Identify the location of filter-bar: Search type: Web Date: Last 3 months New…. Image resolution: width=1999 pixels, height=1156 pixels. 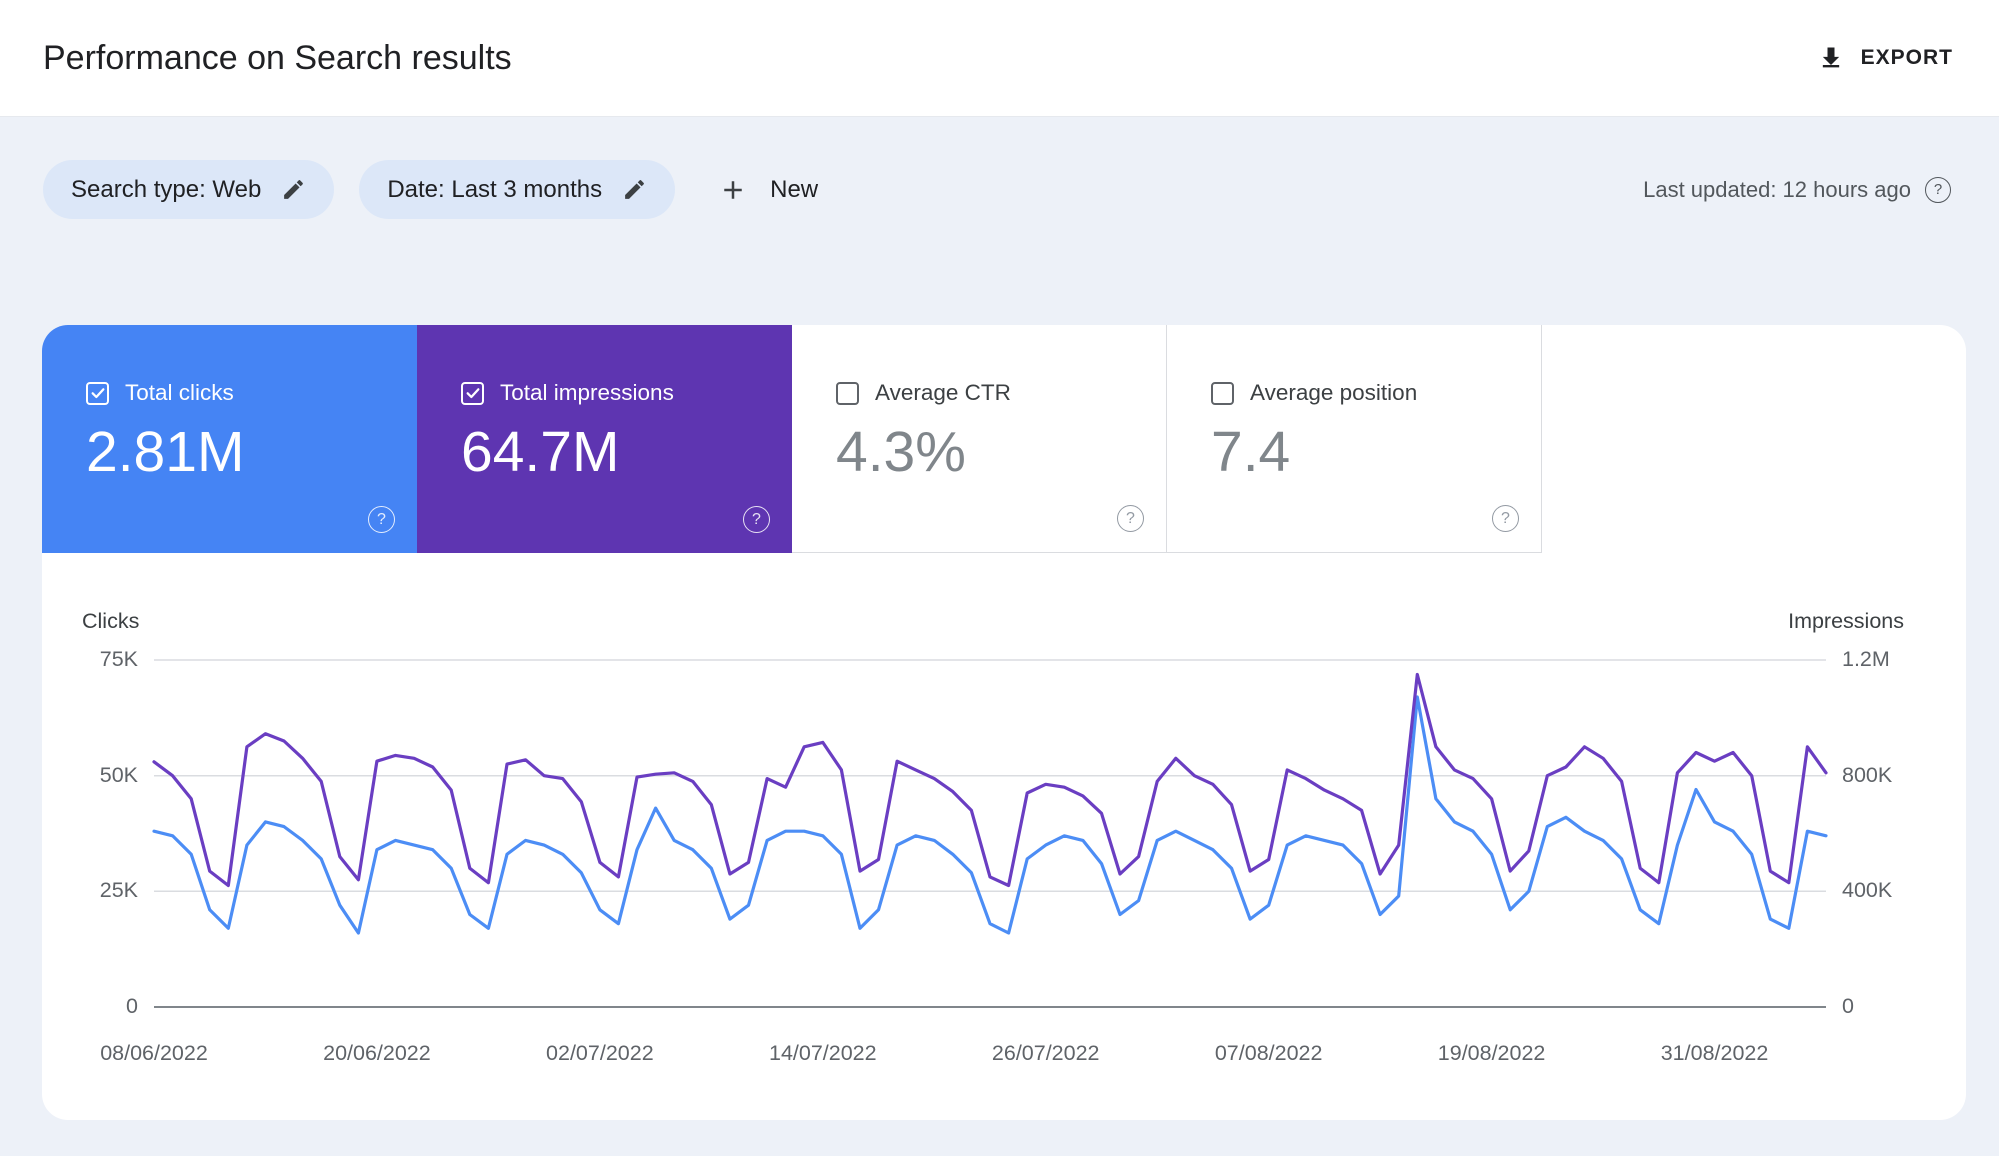
(999, 189).